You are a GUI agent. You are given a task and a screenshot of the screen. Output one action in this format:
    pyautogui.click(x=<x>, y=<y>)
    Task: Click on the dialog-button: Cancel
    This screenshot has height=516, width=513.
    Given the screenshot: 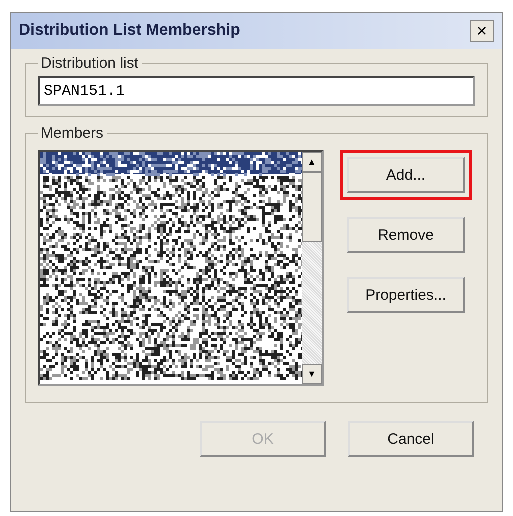 What is the action you would take?
    pyautogui.click(x=411, y=439)
    